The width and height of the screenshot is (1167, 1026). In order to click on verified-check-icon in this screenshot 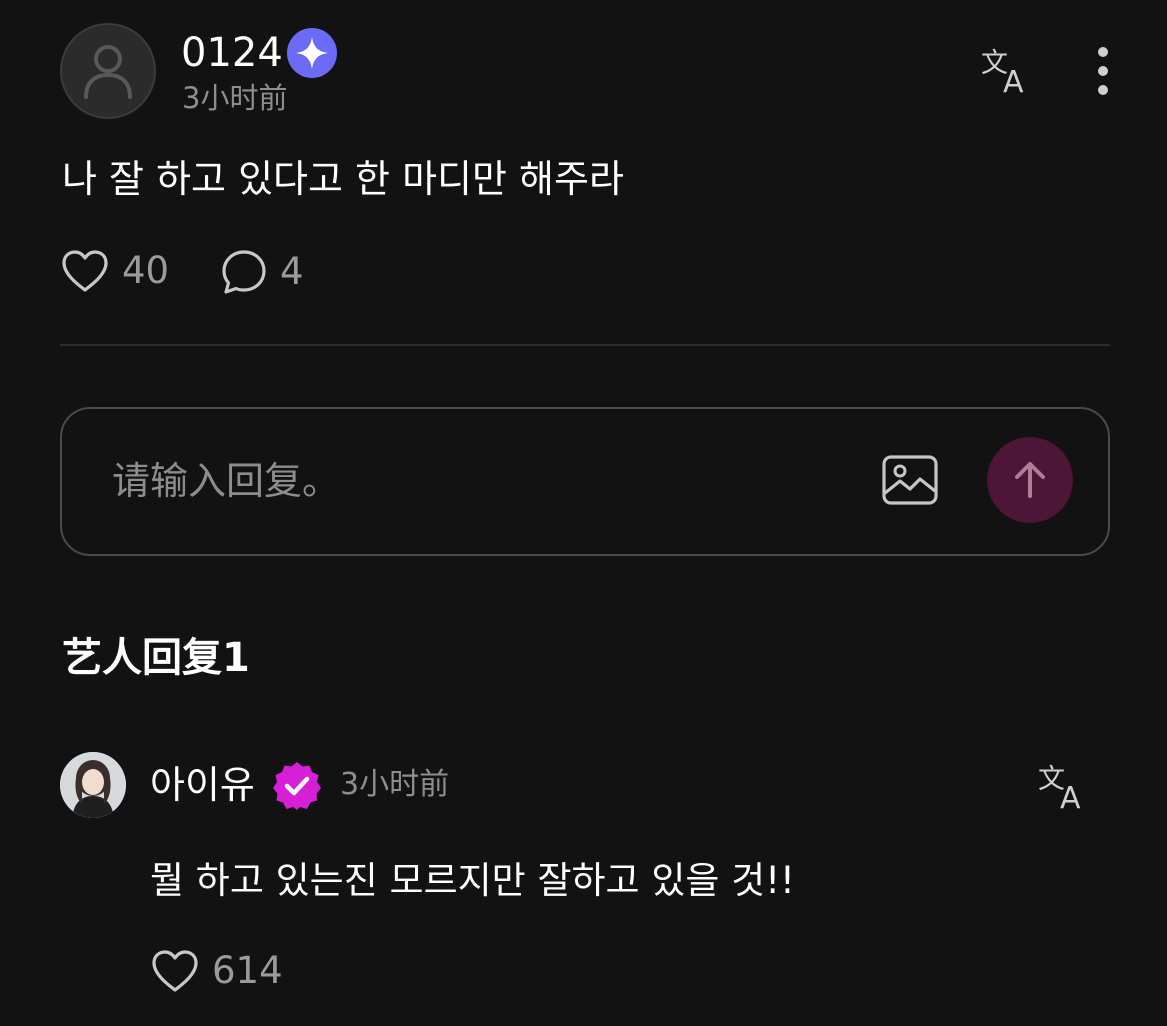, I will do `click(297, 786)`.